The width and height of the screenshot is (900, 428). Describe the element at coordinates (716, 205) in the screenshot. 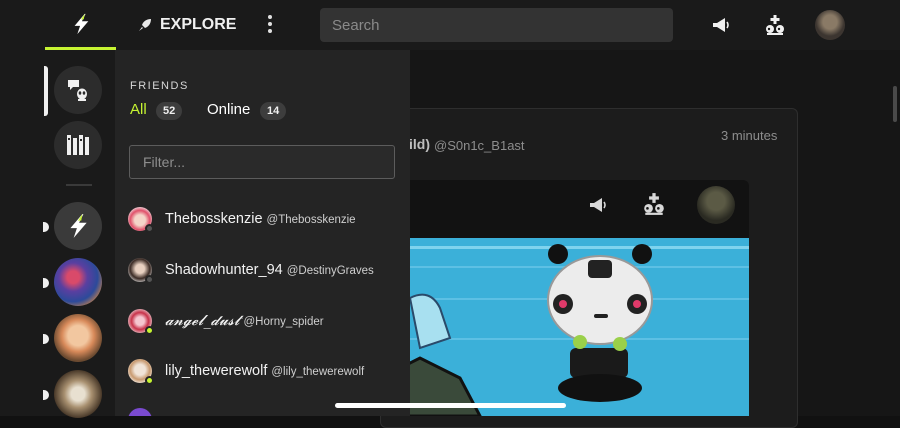

I see `embed-avatar` at that location.